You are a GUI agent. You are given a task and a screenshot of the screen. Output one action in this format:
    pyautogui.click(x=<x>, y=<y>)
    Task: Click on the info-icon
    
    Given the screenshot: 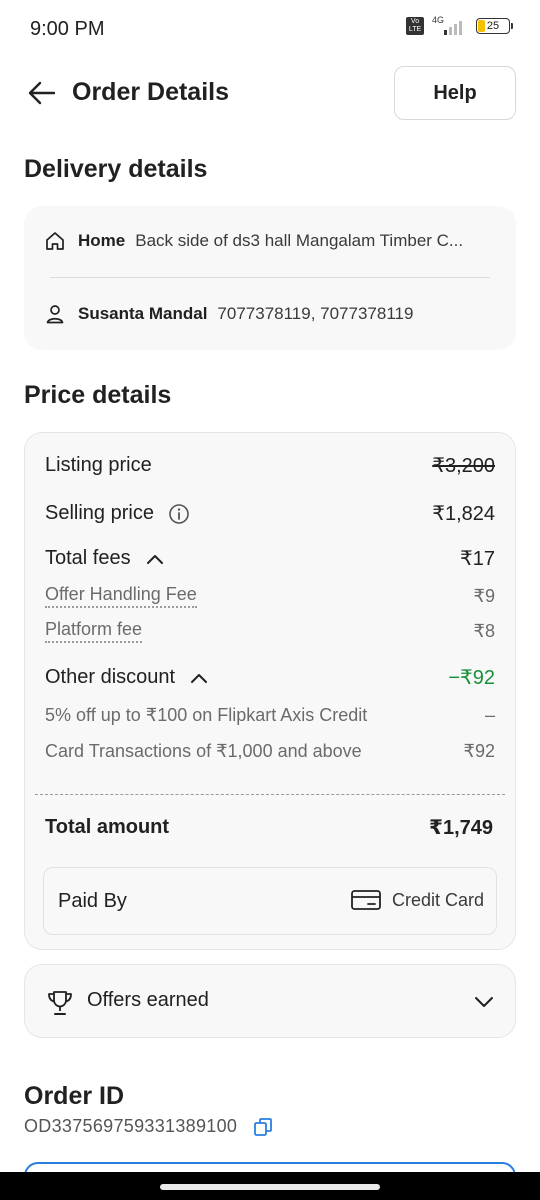 What is the action you would take?
    pyautogui.click(x=179, y=514)
    